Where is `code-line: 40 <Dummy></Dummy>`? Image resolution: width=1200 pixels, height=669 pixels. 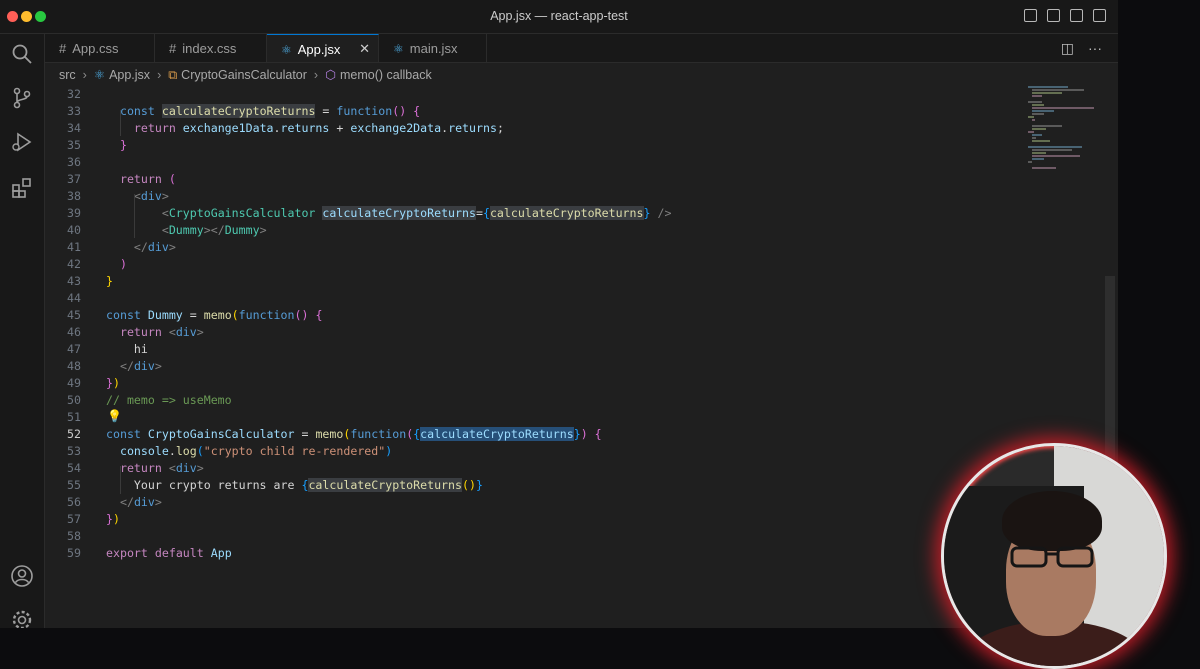
code-line: 40 <Dummy></Dummy> is located at coordinates (167, 230).